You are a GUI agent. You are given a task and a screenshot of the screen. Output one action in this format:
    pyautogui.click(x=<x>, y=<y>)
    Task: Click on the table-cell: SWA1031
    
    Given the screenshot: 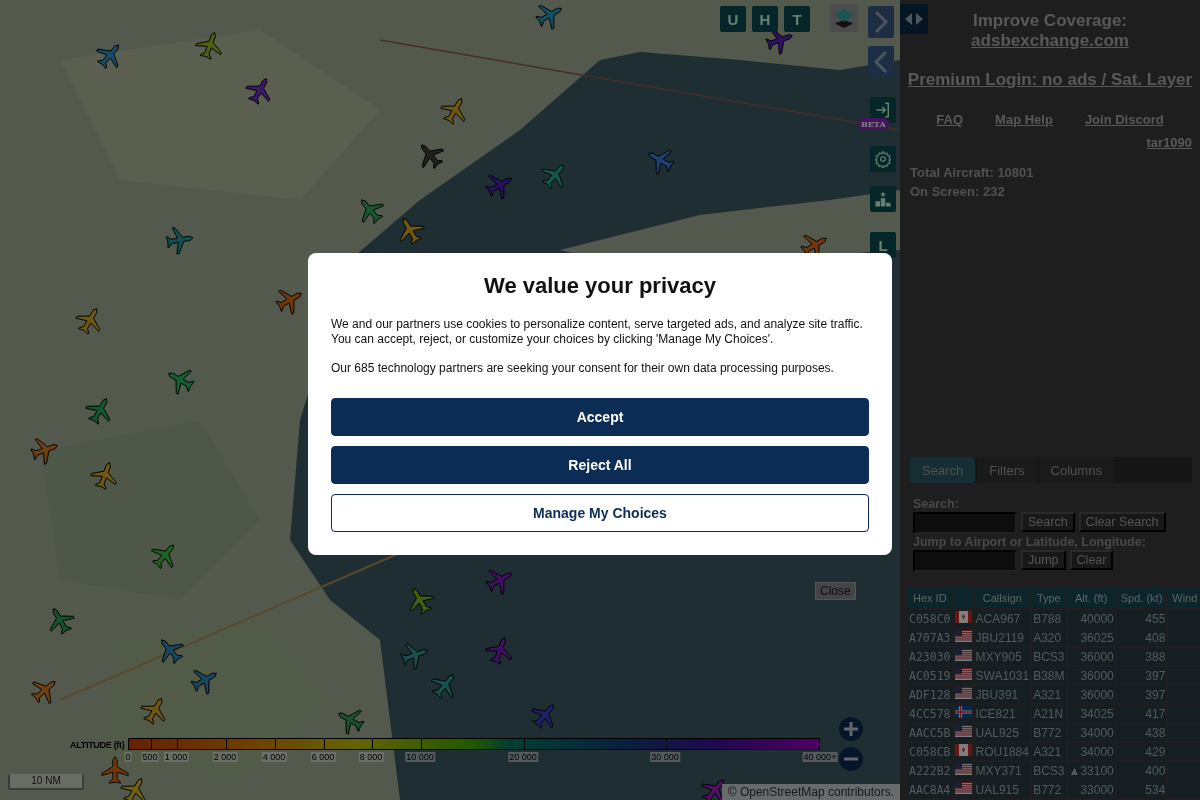 What is the action you would take?
    pyautogui.click(x=1002, y=675)
    